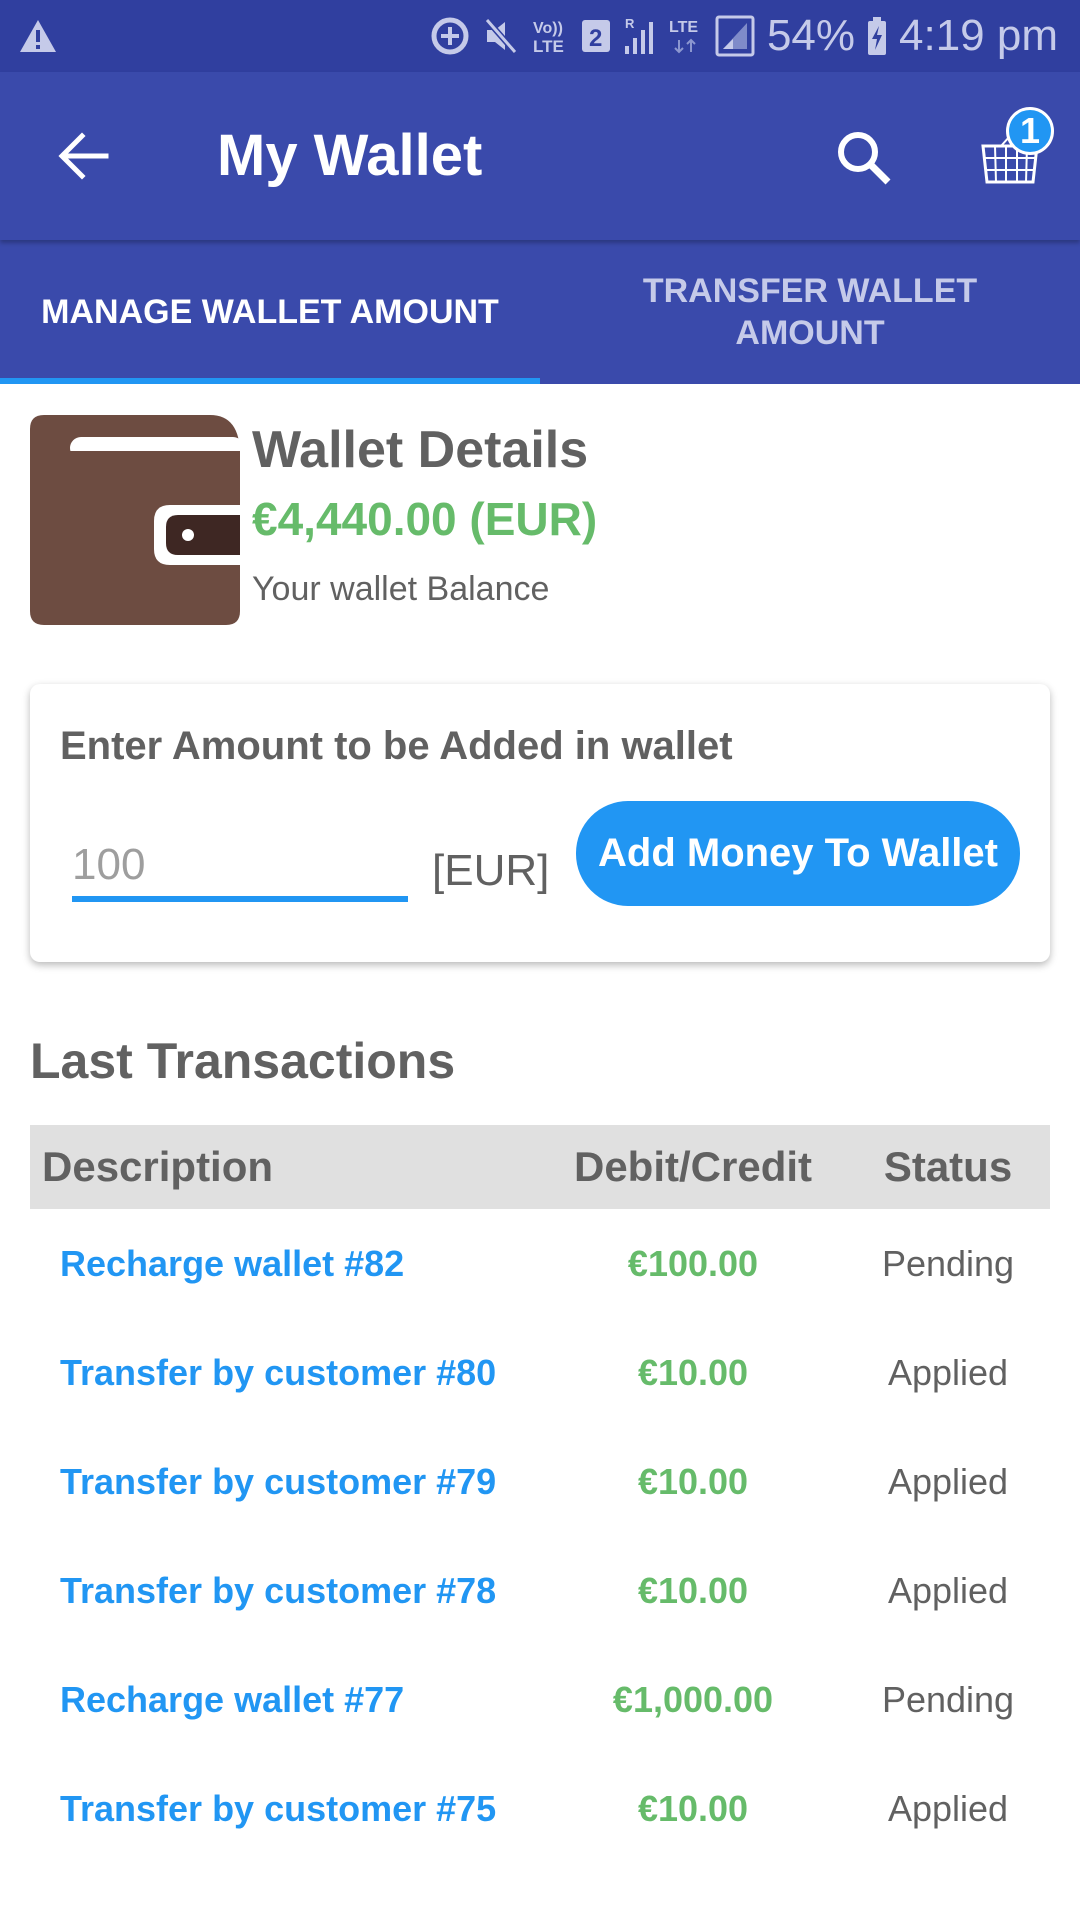  I want to click on last-transactions-title: Last Transactions, so click(243, 1061).